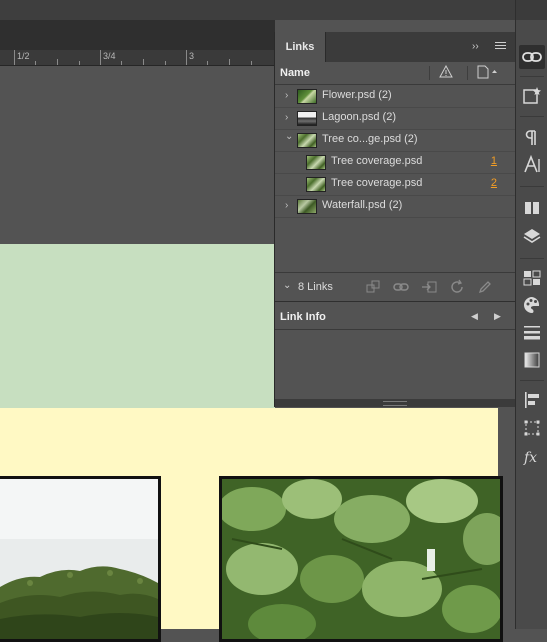 The width and height of the screenshot is (547, 642). I want to click on color-icon, so click(532, 305).